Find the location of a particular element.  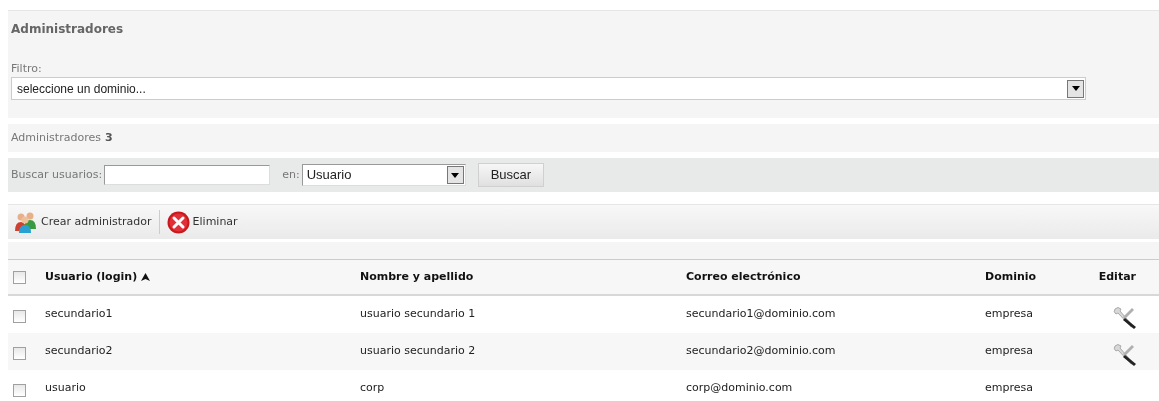

count-value: 3 is located at coordinates (108, 137).